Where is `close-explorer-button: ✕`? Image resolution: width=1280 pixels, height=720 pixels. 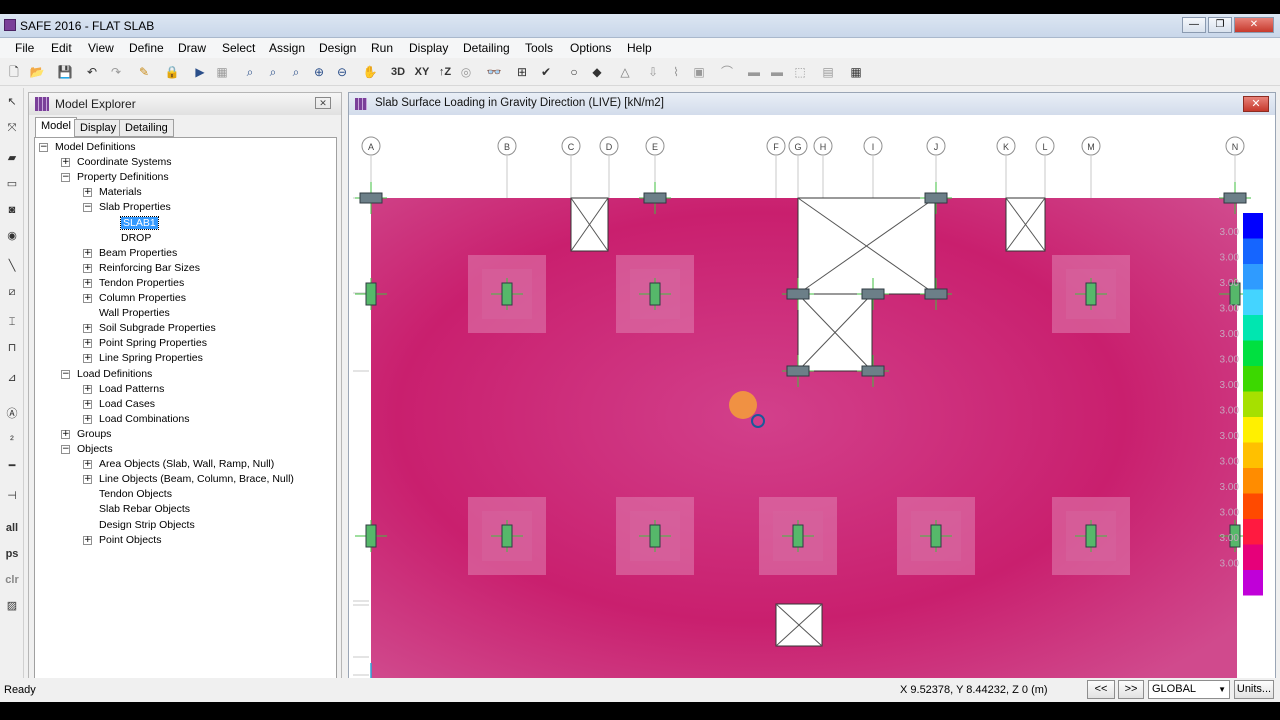
close-explorer-button: ✕ is located at coordinates (323, 103).